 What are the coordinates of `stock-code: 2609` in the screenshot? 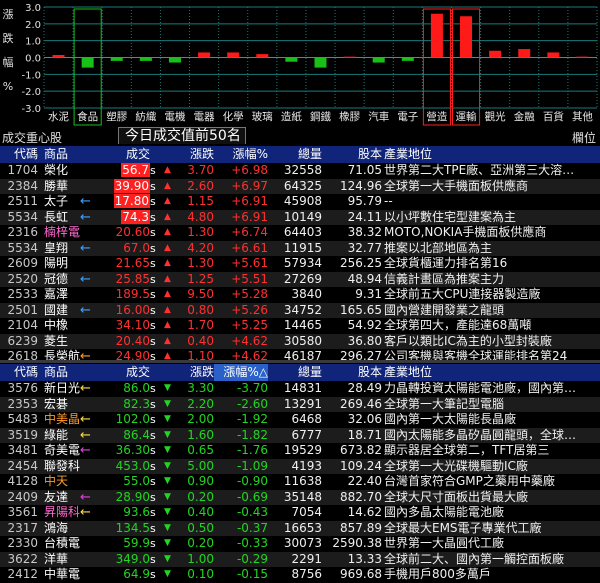 It's located at (22, 263).